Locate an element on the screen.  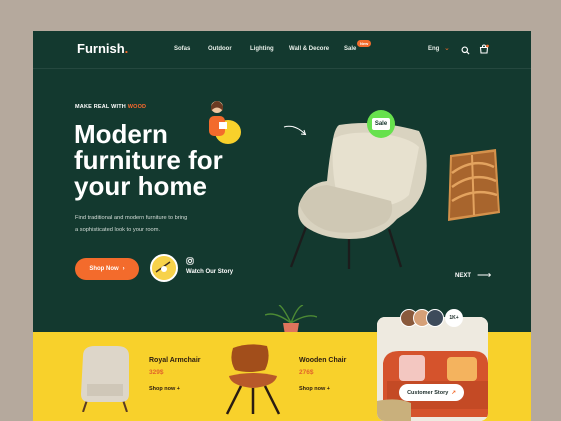
nav-item-sale: Sale is located at coordinates (350, 49).